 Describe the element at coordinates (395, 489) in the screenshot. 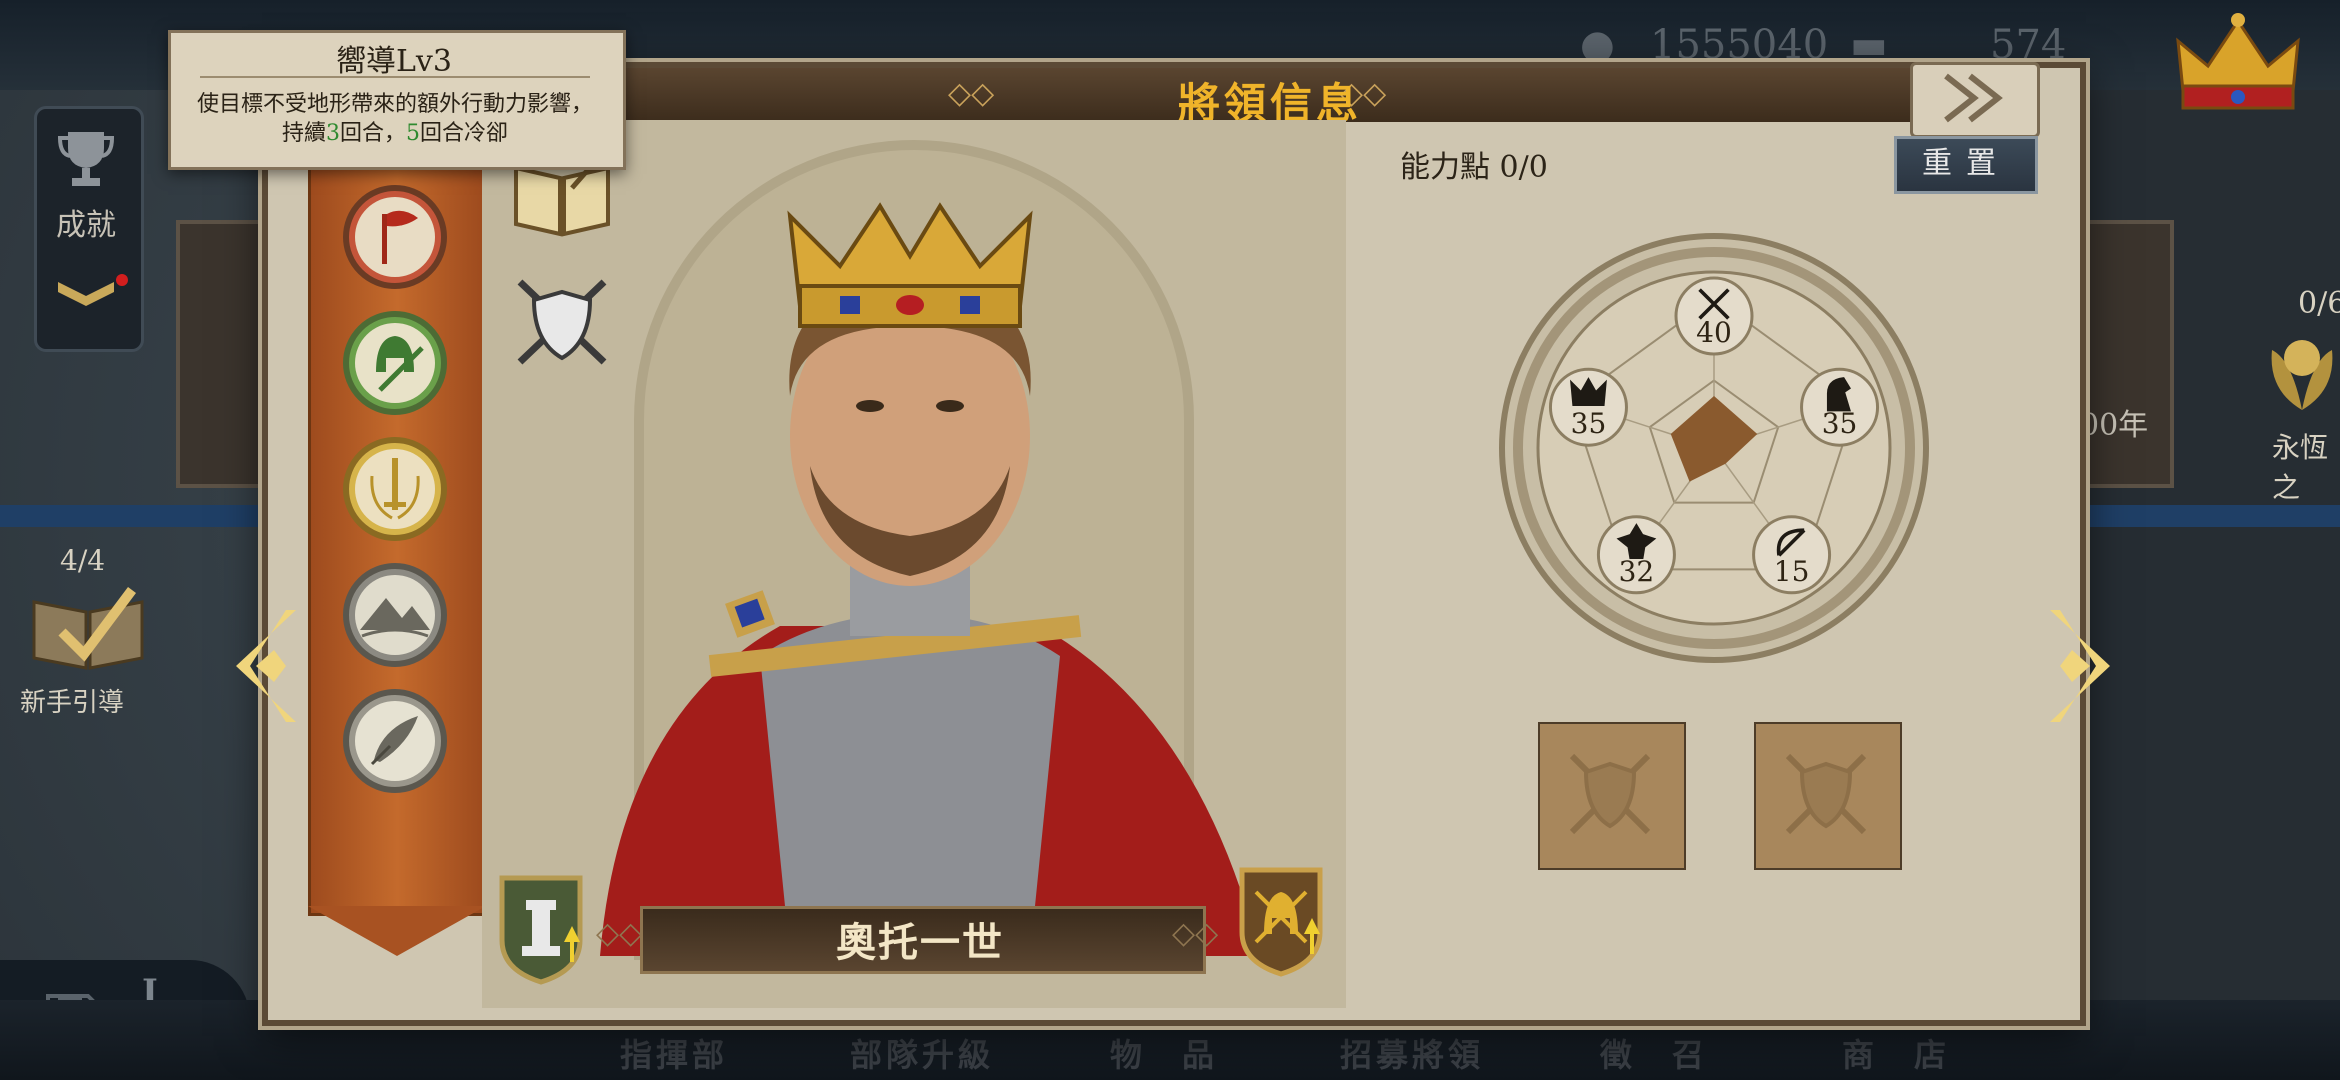

I see `sword-laurel-icon` at that location.